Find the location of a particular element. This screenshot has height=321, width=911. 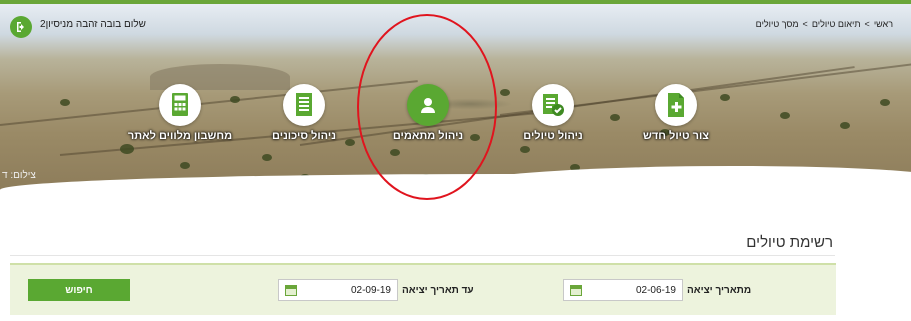

nav-label: צור טיול חדש is located at coordinates (676, 136).